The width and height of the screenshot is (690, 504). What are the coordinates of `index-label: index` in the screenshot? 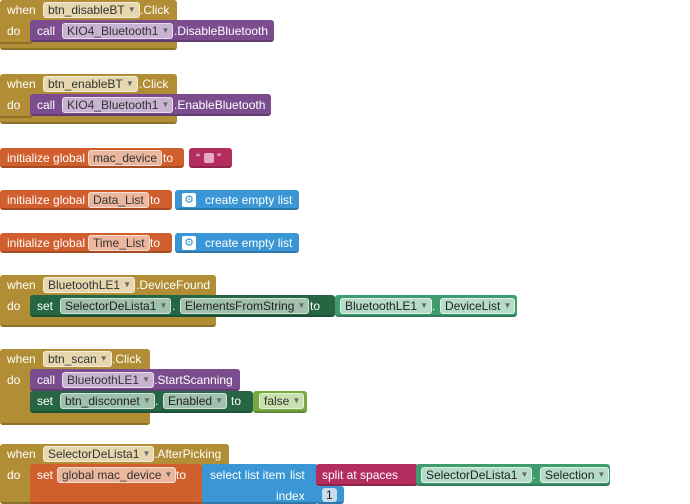 It's located at (290, 496).